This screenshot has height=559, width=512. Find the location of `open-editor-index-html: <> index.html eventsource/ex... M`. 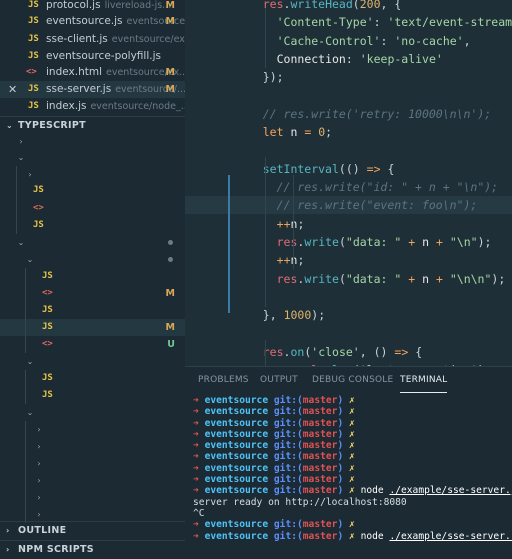

open-editor-index-html: <> index.html eventsource/ex... M is located at coordinates (92, 72).